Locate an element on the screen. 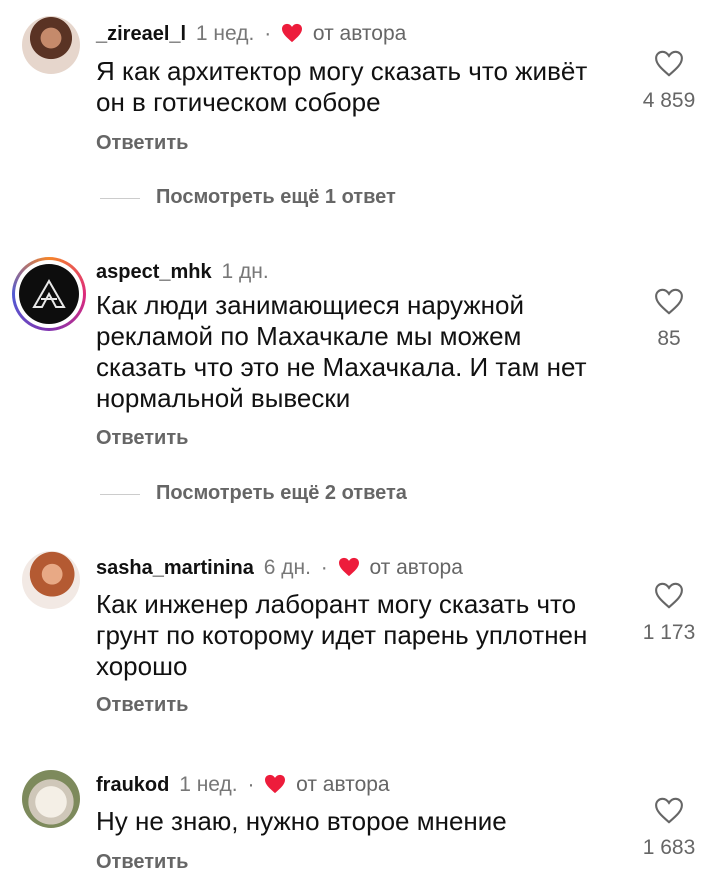  logo-icon is located at coordinates (49, 294).